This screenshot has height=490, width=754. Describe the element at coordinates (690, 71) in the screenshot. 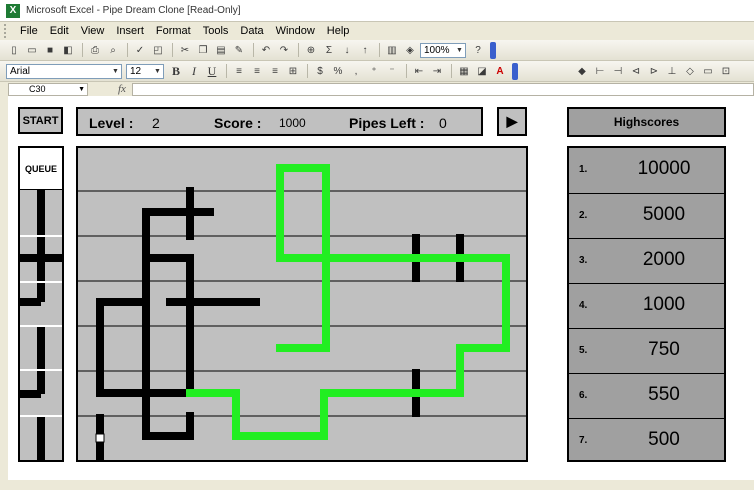

I see `add-in-icon: ◇` at that location.